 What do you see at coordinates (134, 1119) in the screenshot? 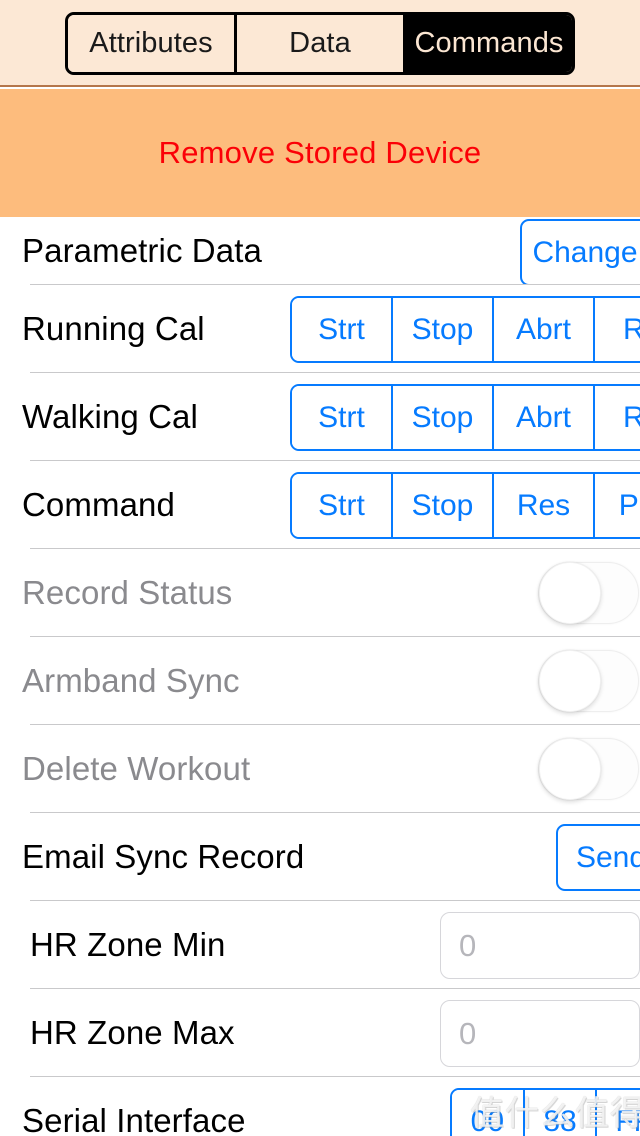
I see `row-label-serial-interface: Serial Interface` at bounding box center [134, 1119].